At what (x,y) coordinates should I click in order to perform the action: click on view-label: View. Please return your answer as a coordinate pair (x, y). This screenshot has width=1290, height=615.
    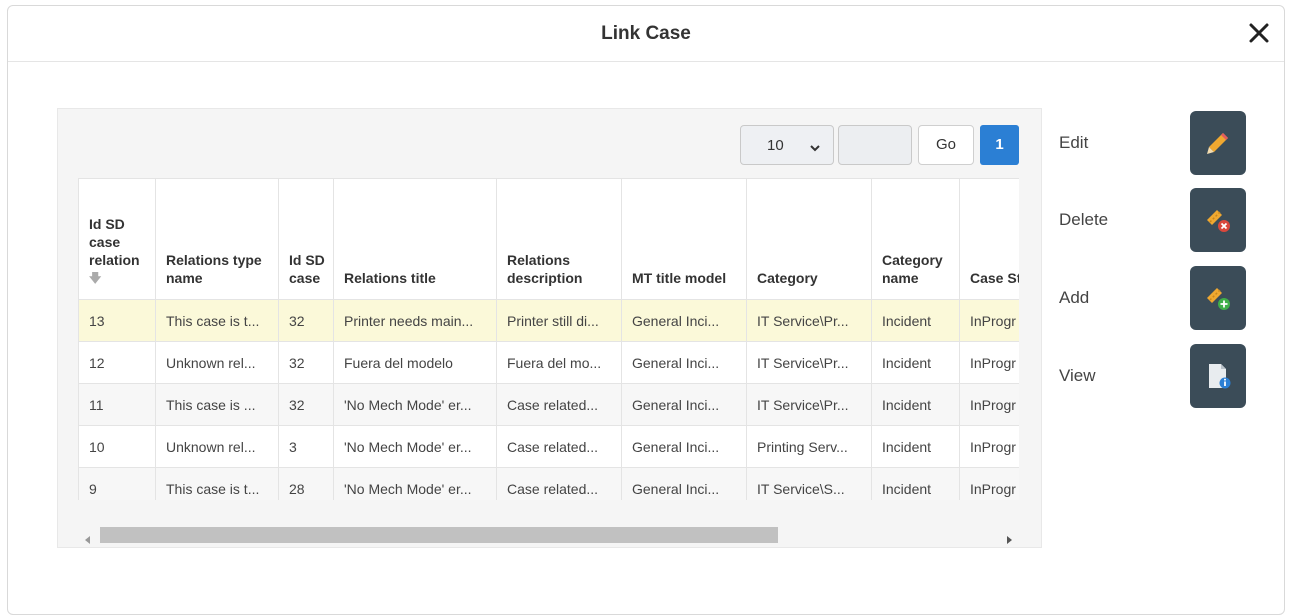
    Looking at the image, I should click on (1077, 375).